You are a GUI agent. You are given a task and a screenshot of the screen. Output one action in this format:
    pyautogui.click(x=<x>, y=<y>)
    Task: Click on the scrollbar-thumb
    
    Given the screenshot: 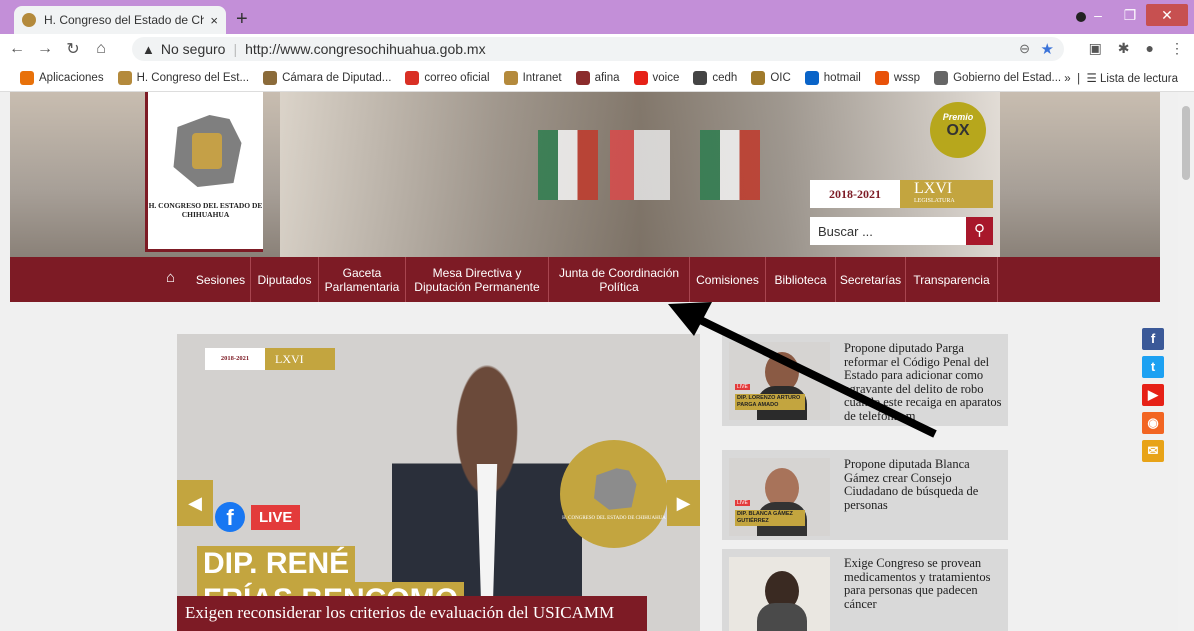 What is the action you would take?
    pyautogui.click(x=1186, y=143)
    